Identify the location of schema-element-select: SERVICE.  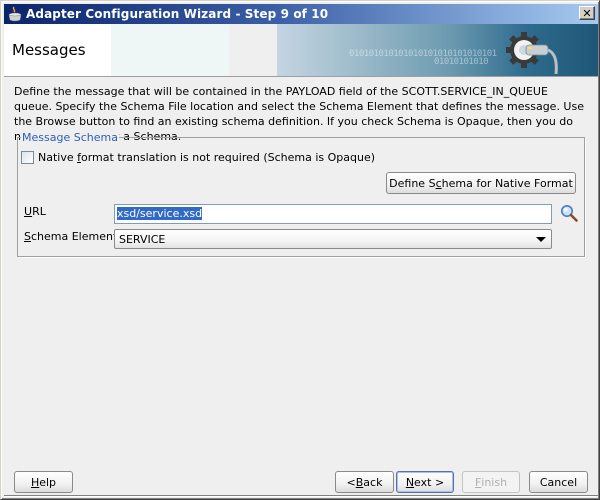
(333, 239).